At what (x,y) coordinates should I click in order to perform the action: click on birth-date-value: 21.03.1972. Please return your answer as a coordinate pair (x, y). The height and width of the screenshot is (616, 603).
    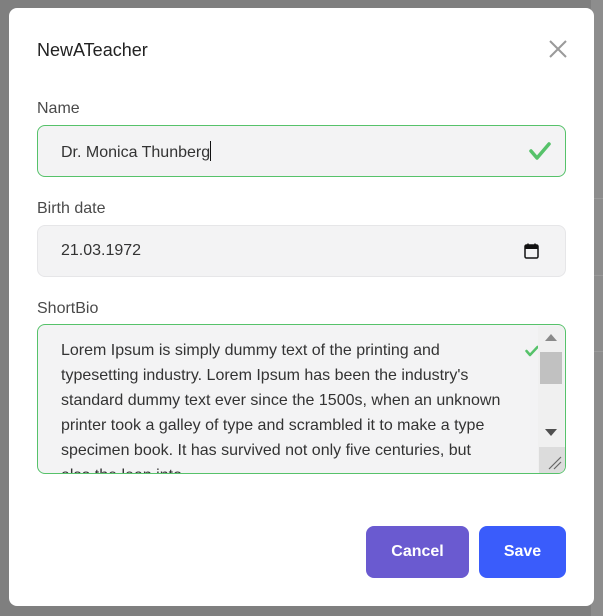
    Looking at the image, I should click on (101, 250).